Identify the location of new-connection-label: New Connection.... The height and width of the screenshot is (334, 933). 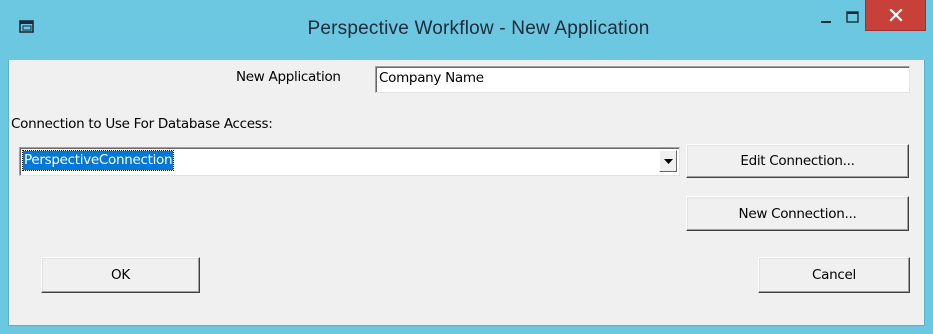
(797, 214).